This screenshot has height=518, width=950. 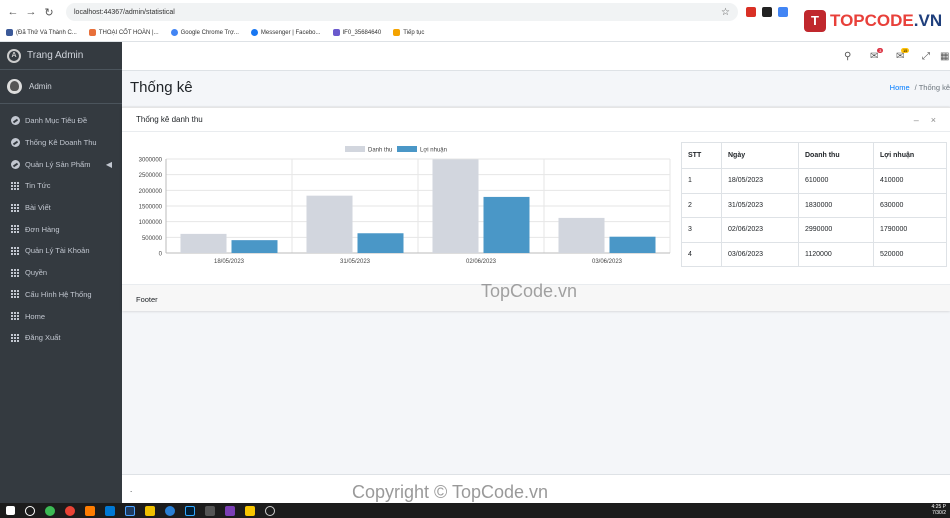 I want to click on sidebar-item-don-hang: Đơn Hàng, so click(x=61, y=229).